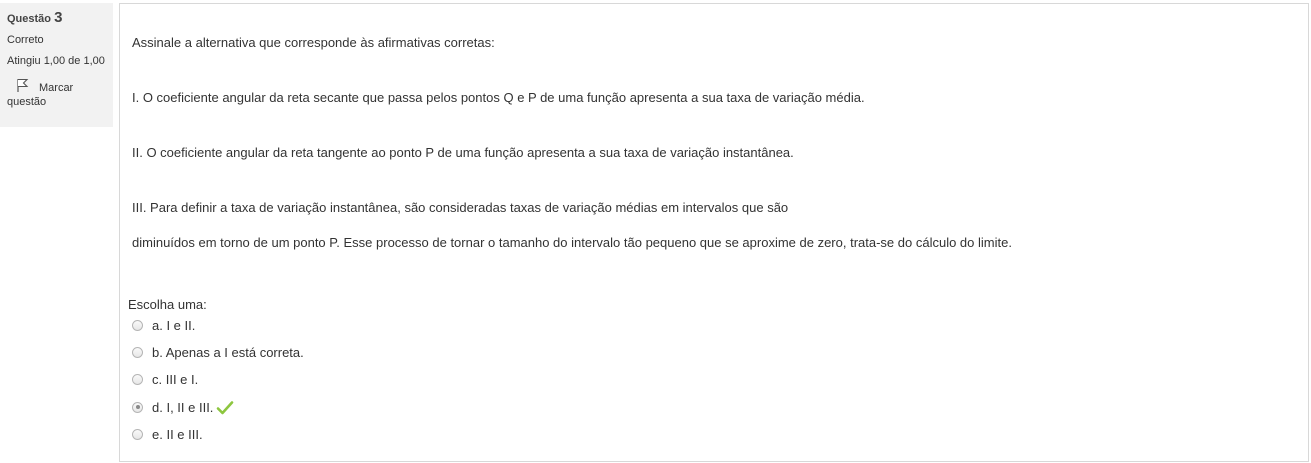  I want to click on flag-icon, so click(23, 85).